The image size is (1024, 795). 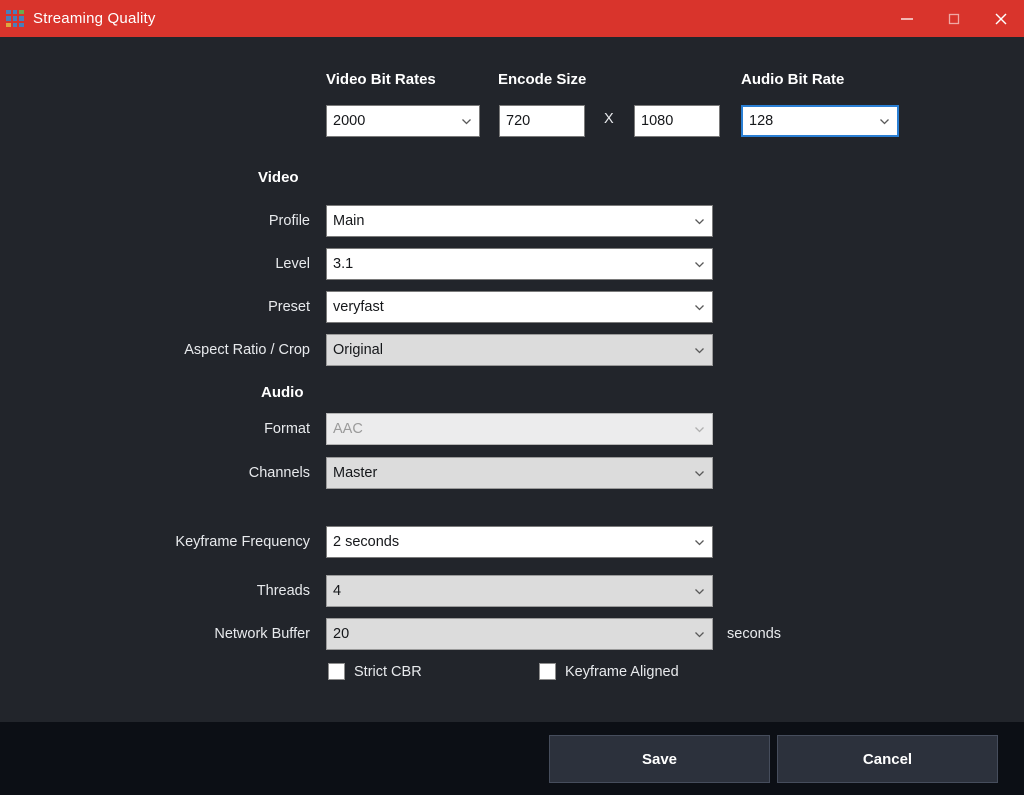 I want to click on network-buffer-value: 20, so click(x=341, y=634).